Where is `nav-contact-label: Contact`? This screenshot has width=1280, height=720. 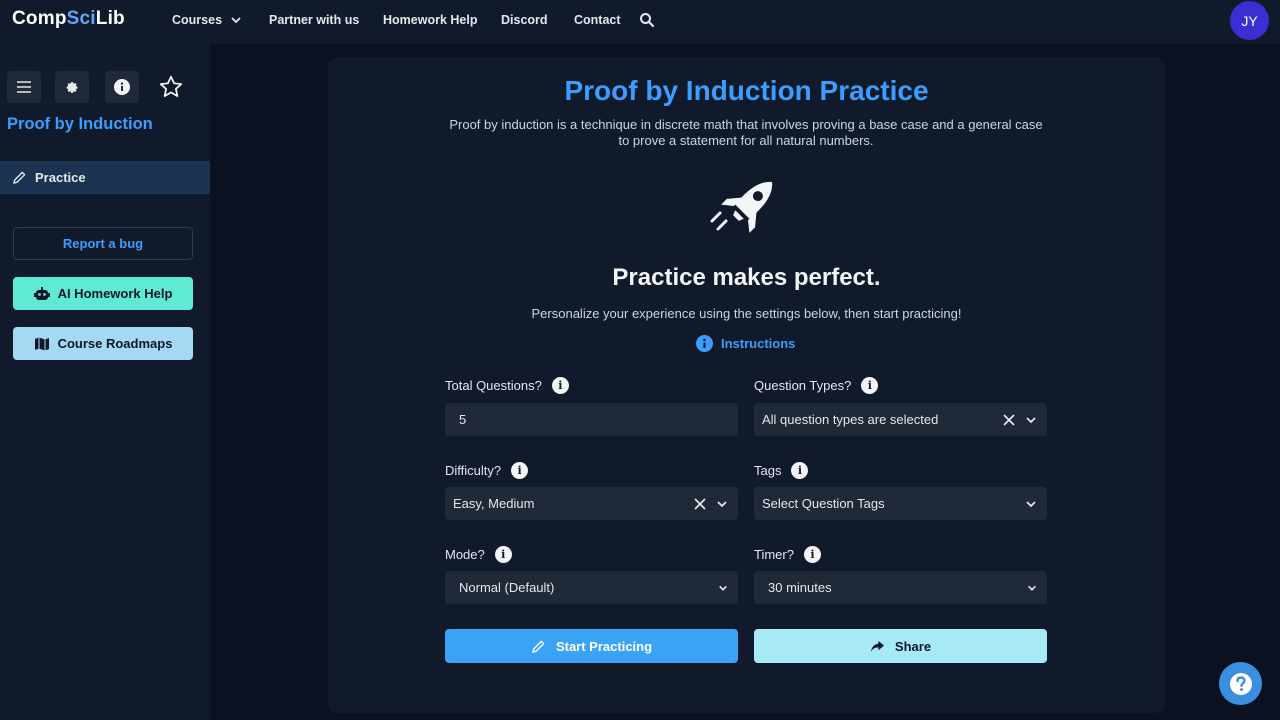 nav-contact-label: Contact is located at coordinates (597, 20).